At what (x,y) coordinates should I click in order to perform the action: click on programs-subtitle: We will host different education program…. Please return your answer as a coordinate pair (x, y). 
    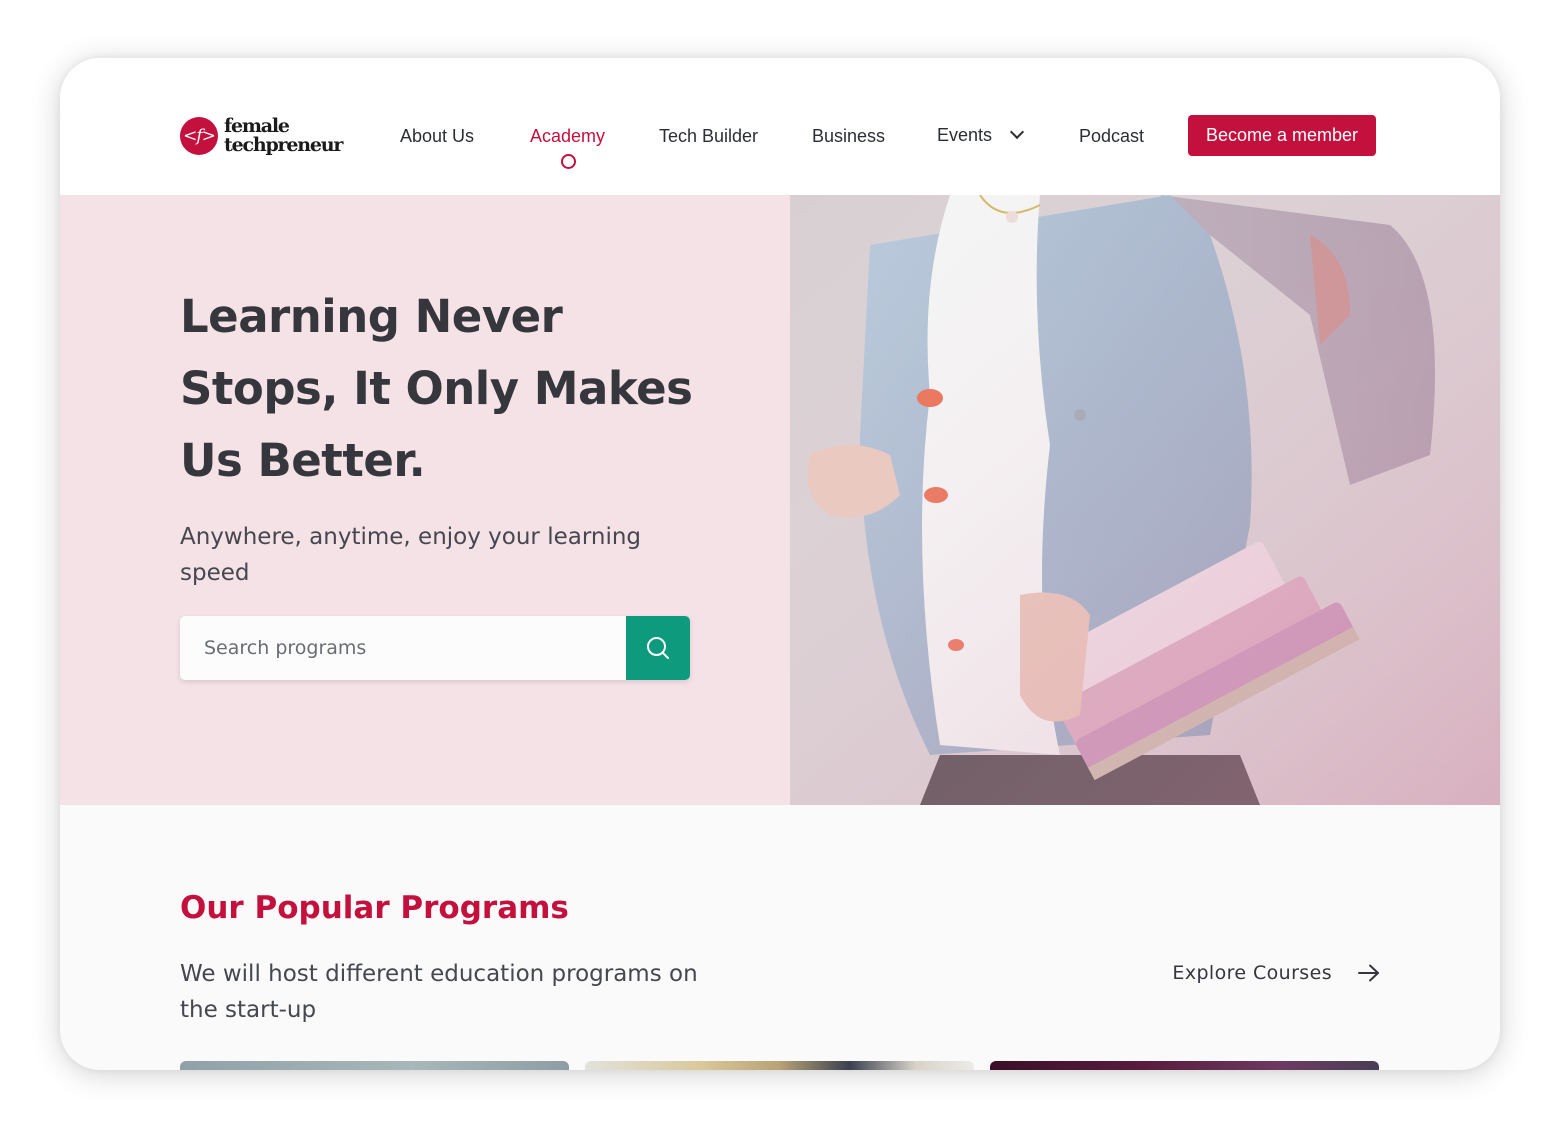
    Looking at the image, I should click on (439, 992).